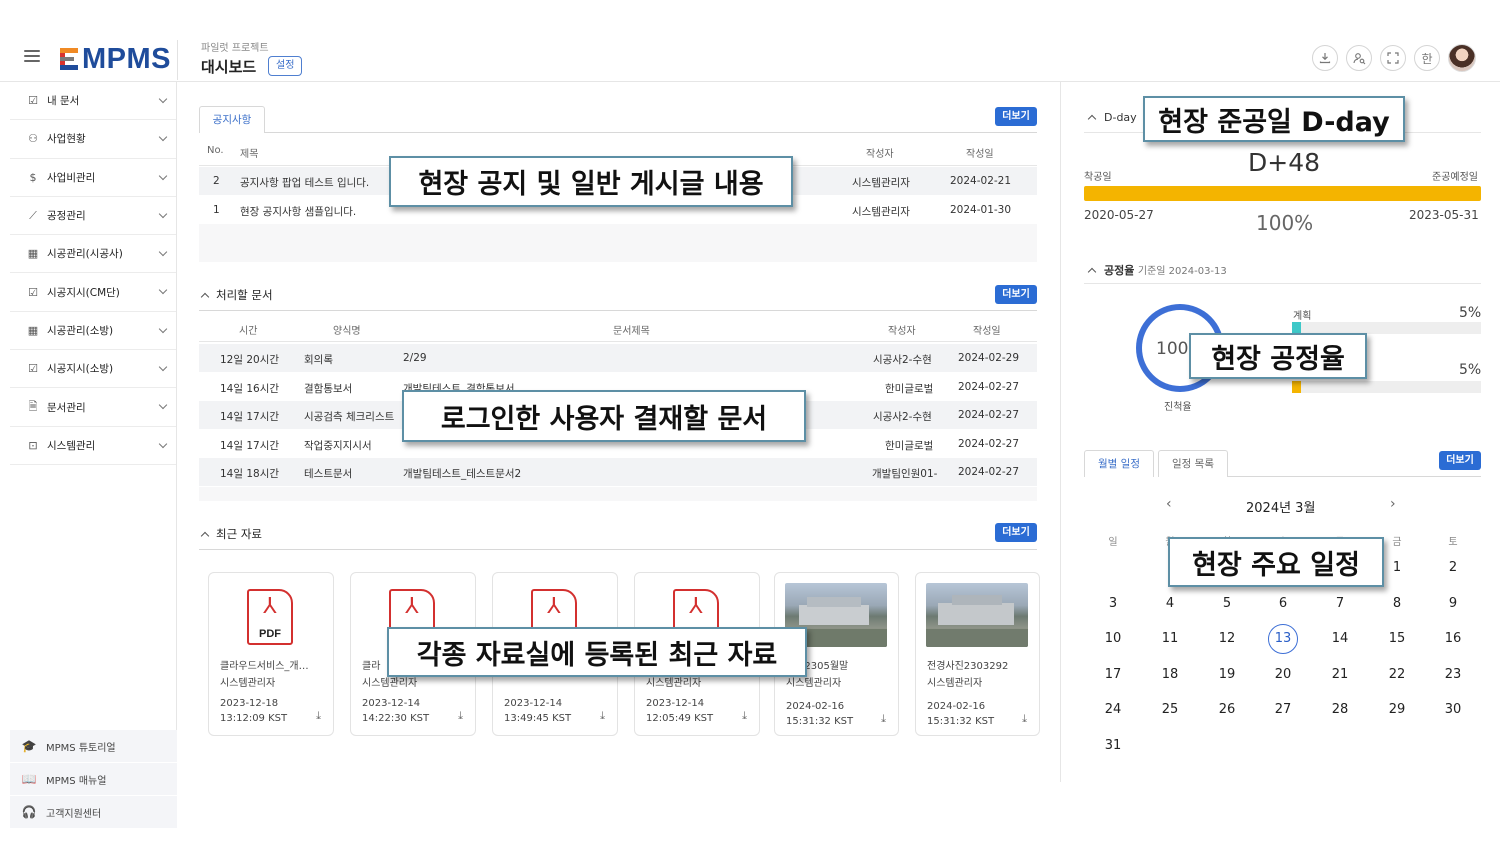 Image resolution: width=1500 pixels, height=849 pixels. Describe the element at coordinates (1283, 675) in the screenshot. I see `calendar-day: 20` at that location.